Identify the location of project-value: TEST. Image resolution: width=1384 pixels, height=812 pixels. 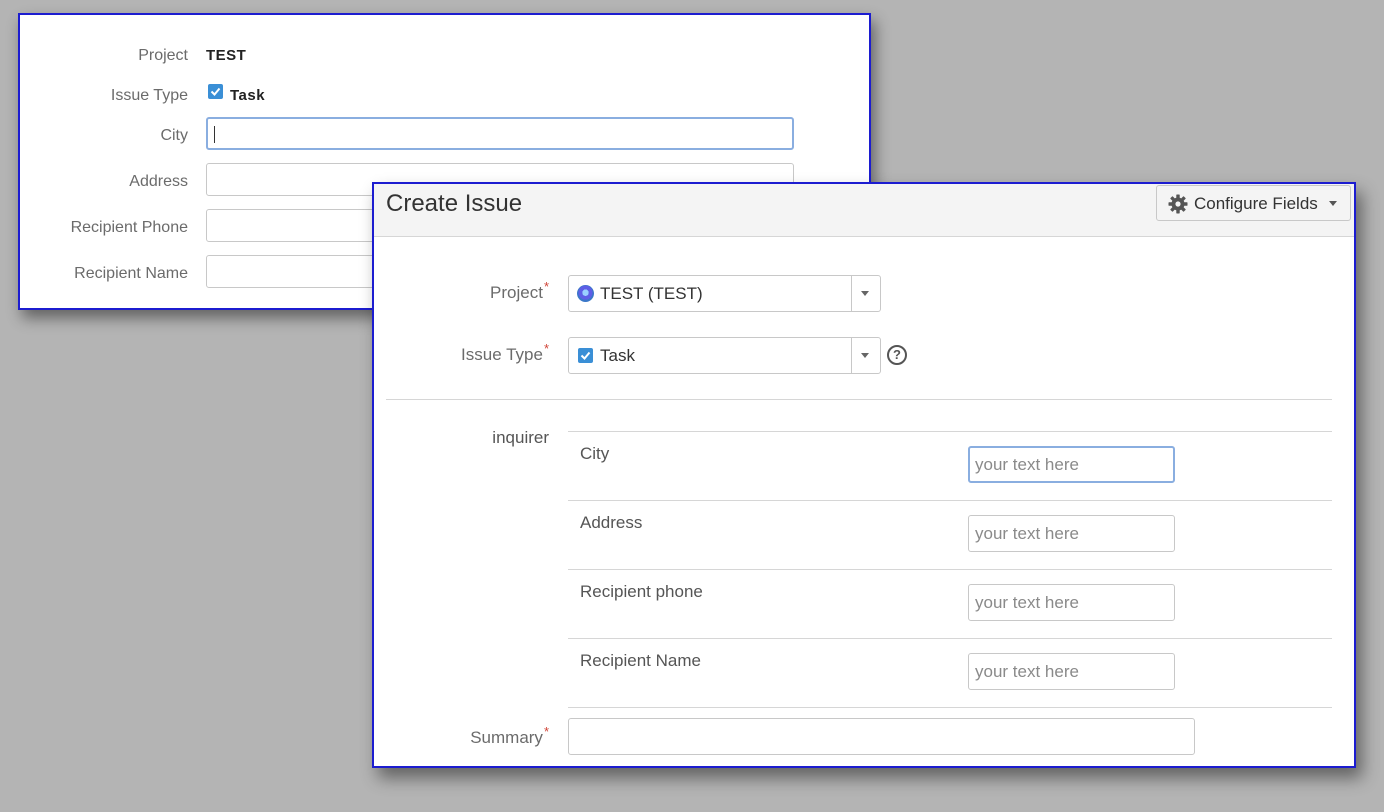
(226, 55).